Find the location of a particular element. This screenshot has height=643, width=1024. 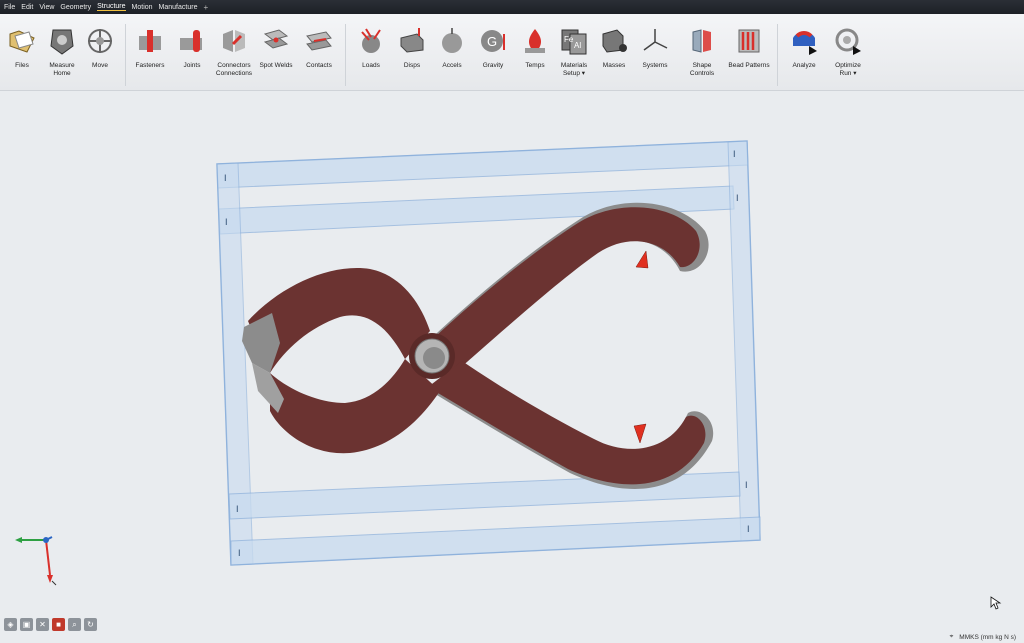

render-button: ■ is located at coordinates (58, 624).